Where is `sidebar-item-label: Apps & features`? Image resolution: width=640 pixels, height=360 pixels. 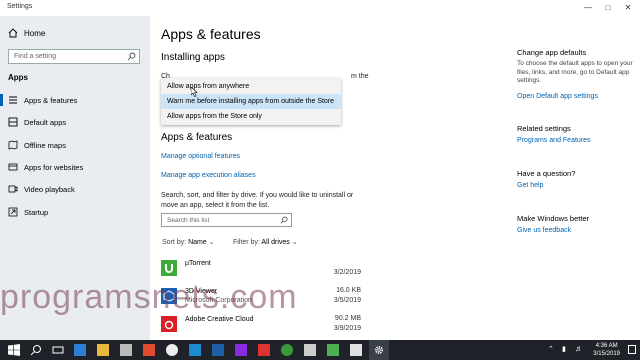 sidebar-item-label: Apps & features is located at coordinates (51, 100).